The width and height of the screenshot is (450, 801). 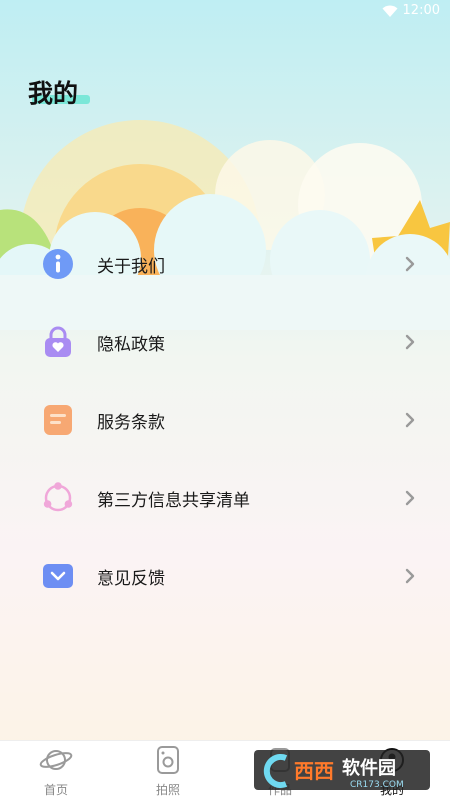 I want to click on nav-label: 拍照, so click(x=167, y=790).